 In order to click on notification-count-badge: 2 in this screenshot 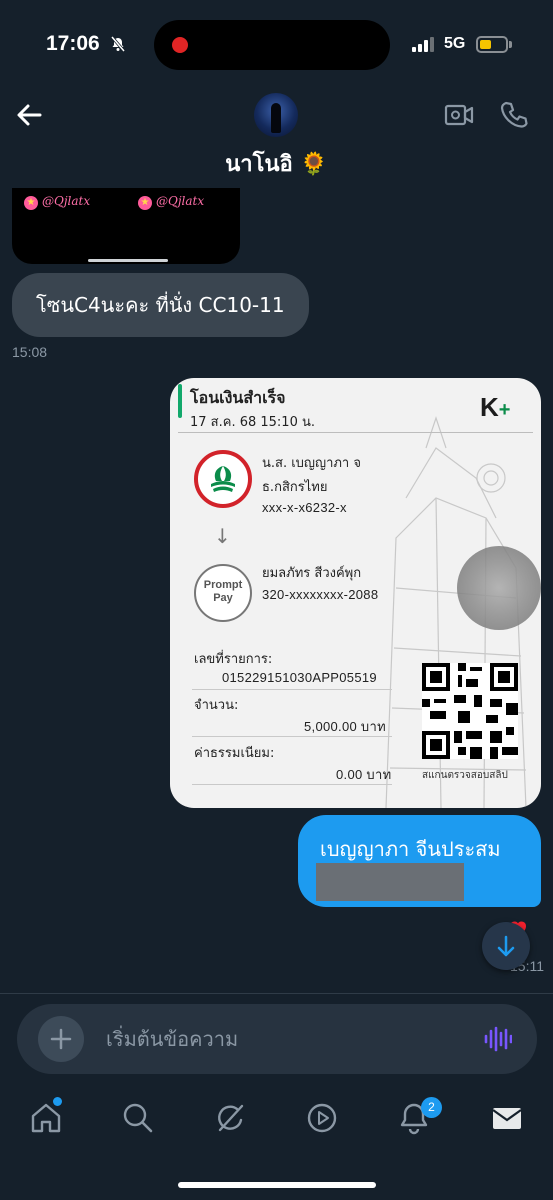, I will do `click(431, 1107)`.